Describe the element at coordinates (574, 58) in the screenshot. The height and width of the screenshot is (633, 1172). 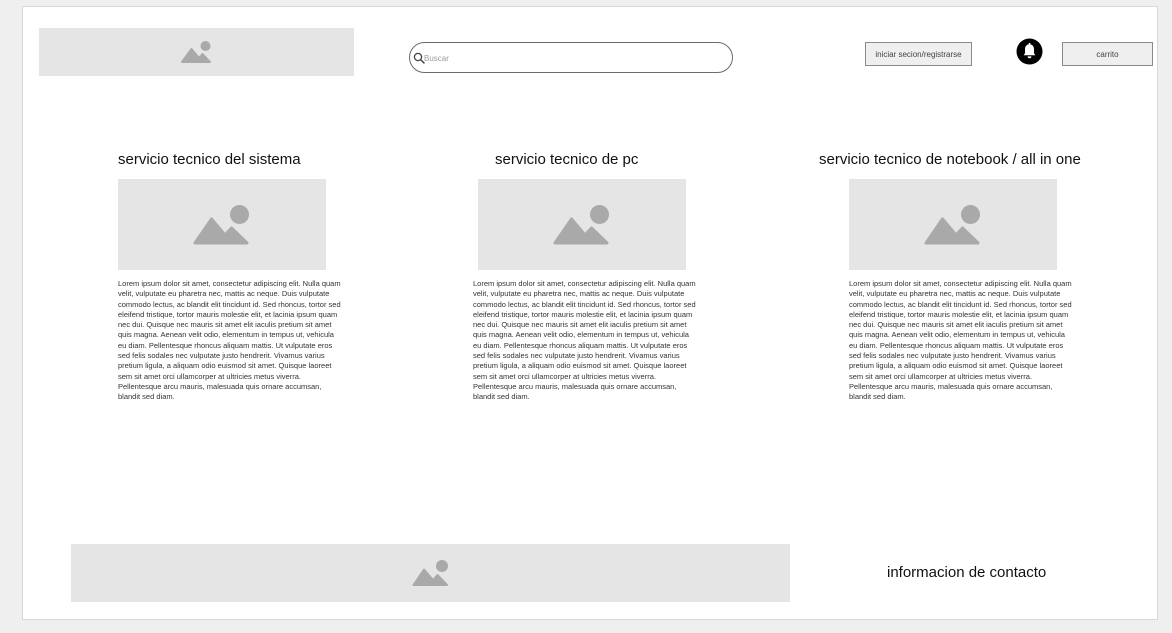
I see `search-input` at that location.